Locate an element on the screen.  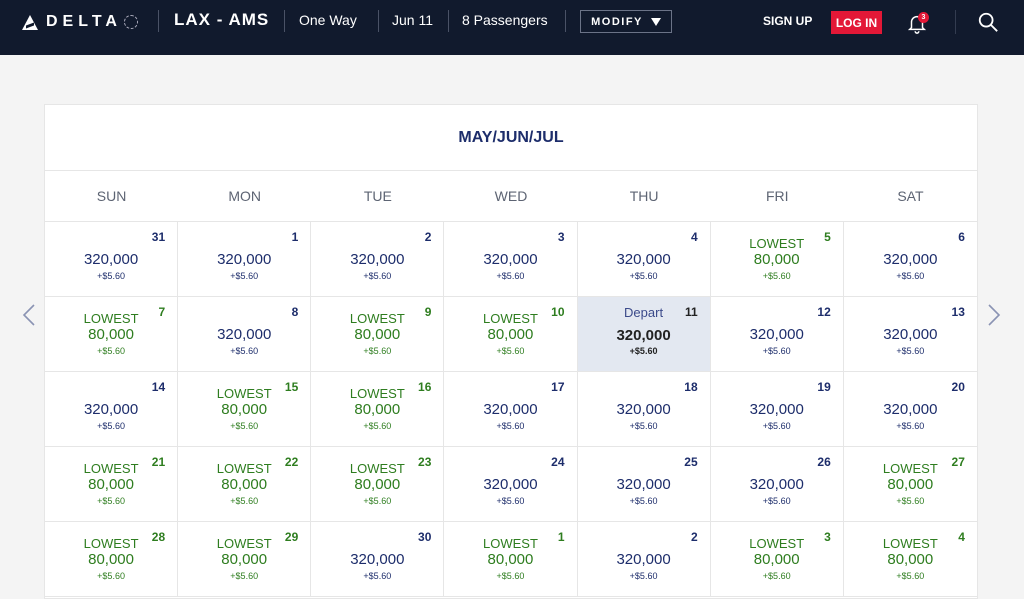
weekday-label: SAT is located at coordinates (910, 196).